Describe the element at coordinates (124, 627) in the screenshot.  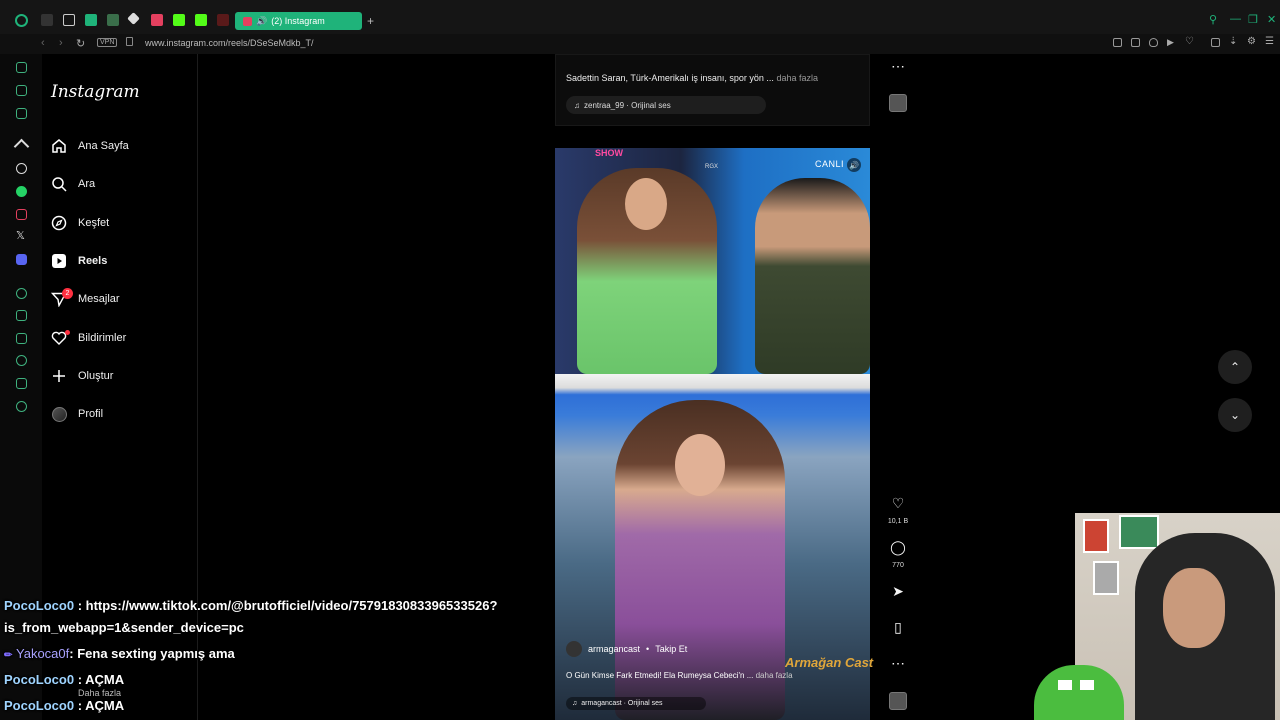
I see `chat-message: is_from_webapp=1&sender_device=pc` at that location.